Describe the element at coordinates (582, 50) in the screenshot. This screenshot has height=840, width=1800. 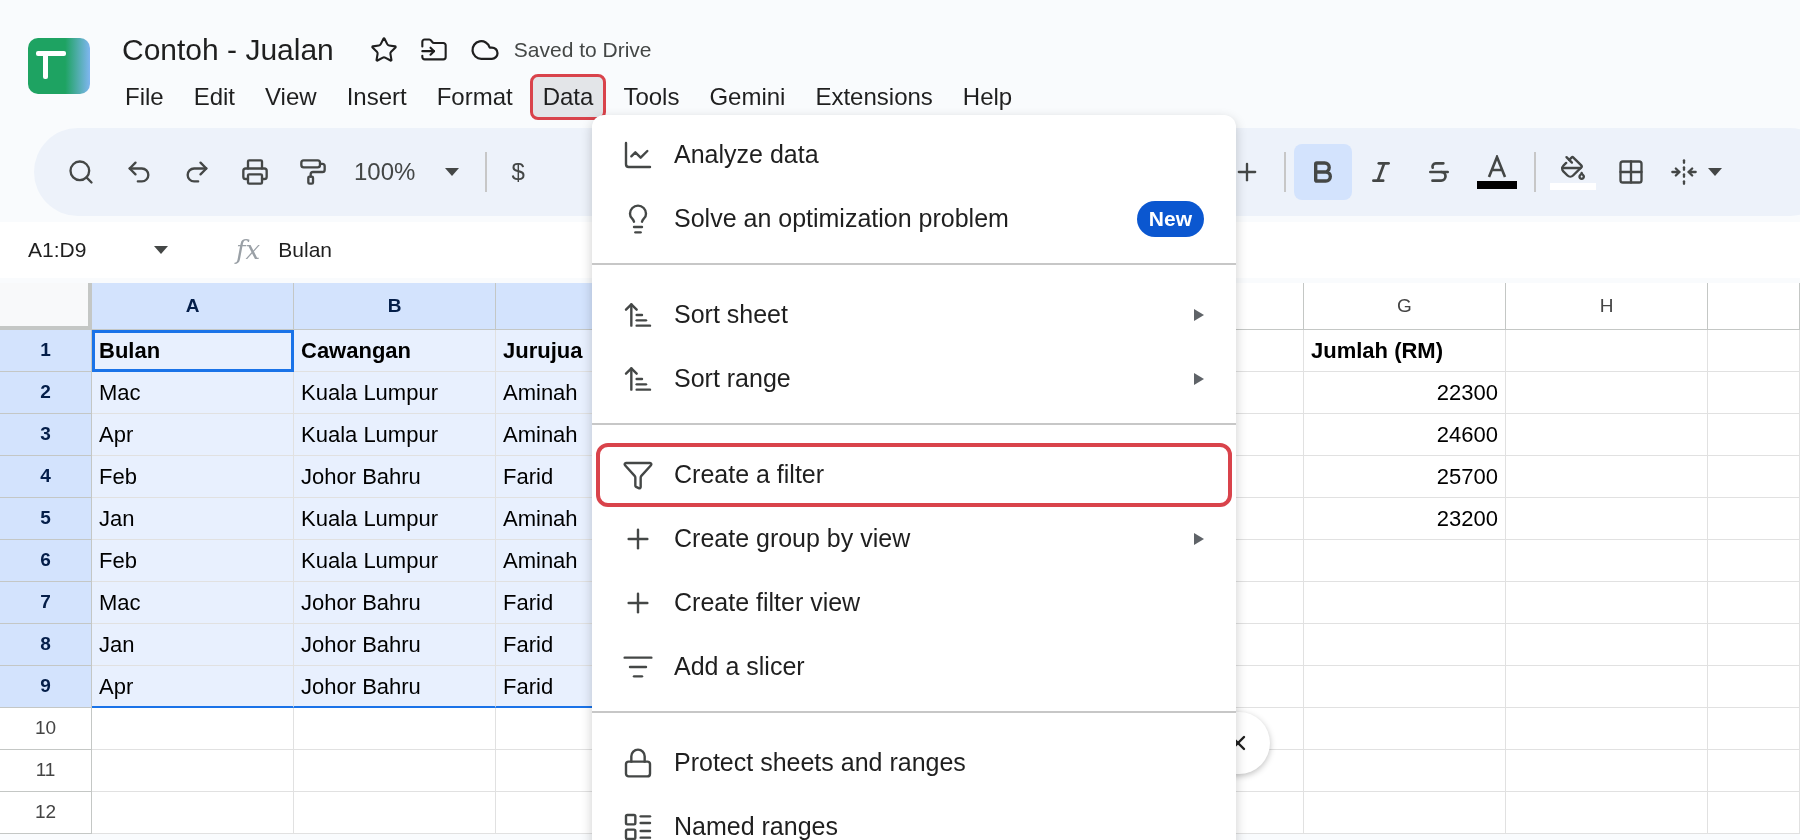
I see `save-status: Saved to Drive` at that location.